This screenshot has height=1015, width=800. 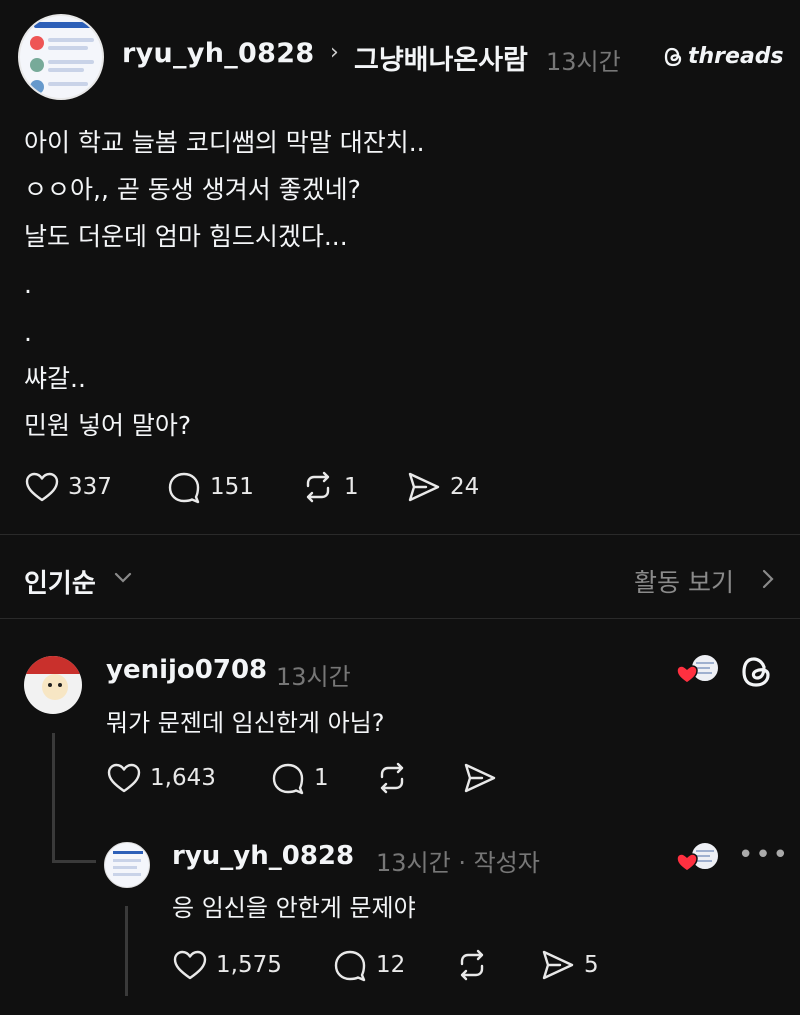 I want to click on comment-share-button, so click(x=480, y=778).